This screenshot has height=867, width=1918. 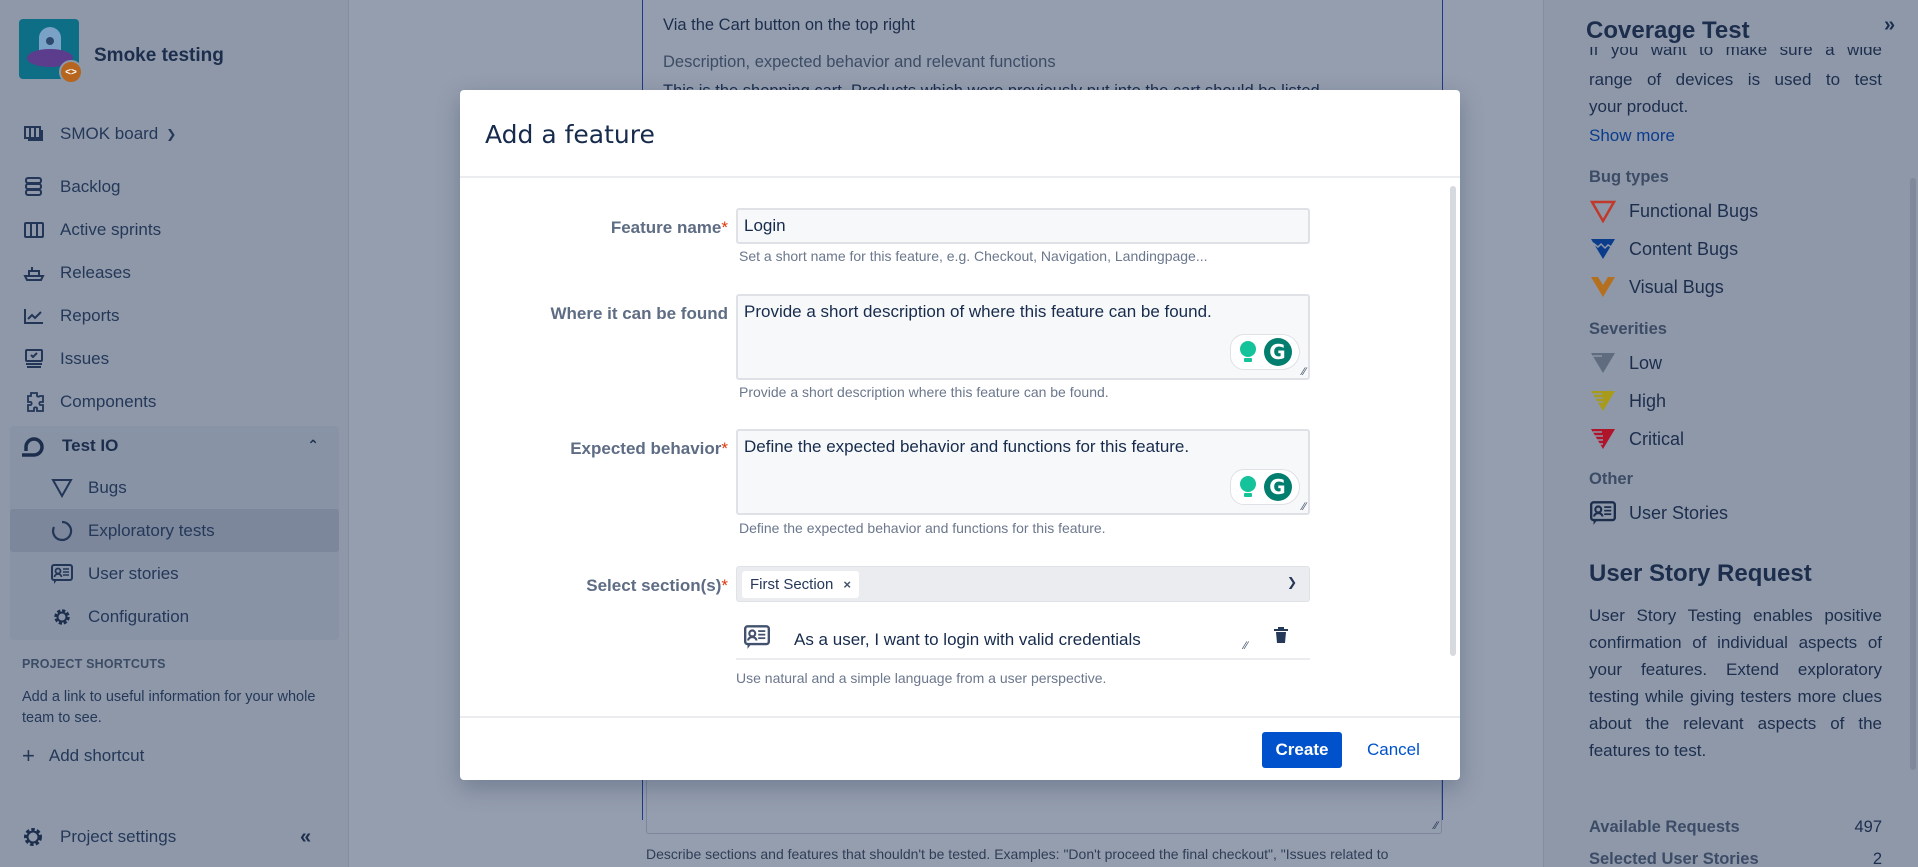 What do you see at coordinates (1393, 750) in the screenshot?
I see `cancel-button: Cancel` at bounding box center [1393, 750].